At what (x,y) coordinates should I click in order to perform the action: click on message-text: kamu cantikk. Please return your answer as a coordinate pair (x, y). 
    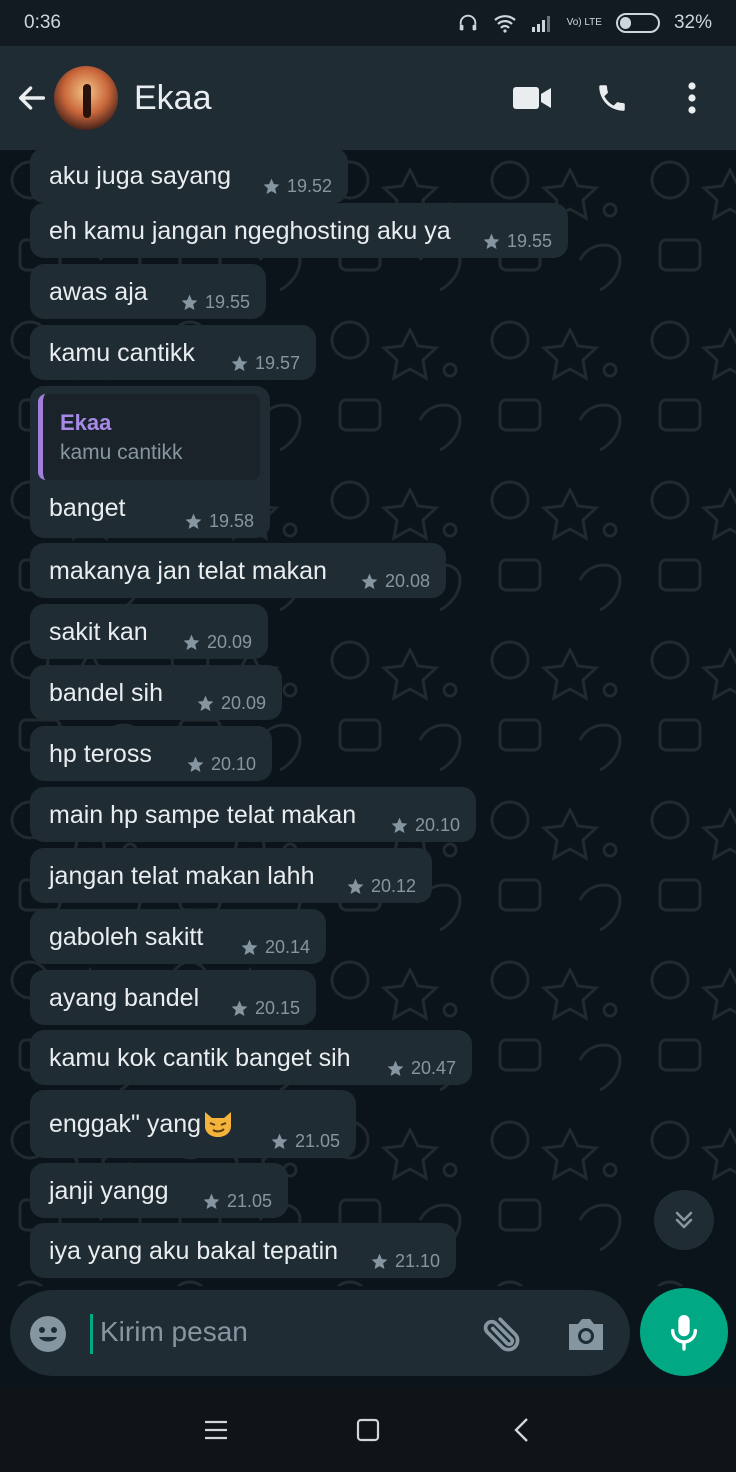
    Looking at the image, I should click on (122, 353).